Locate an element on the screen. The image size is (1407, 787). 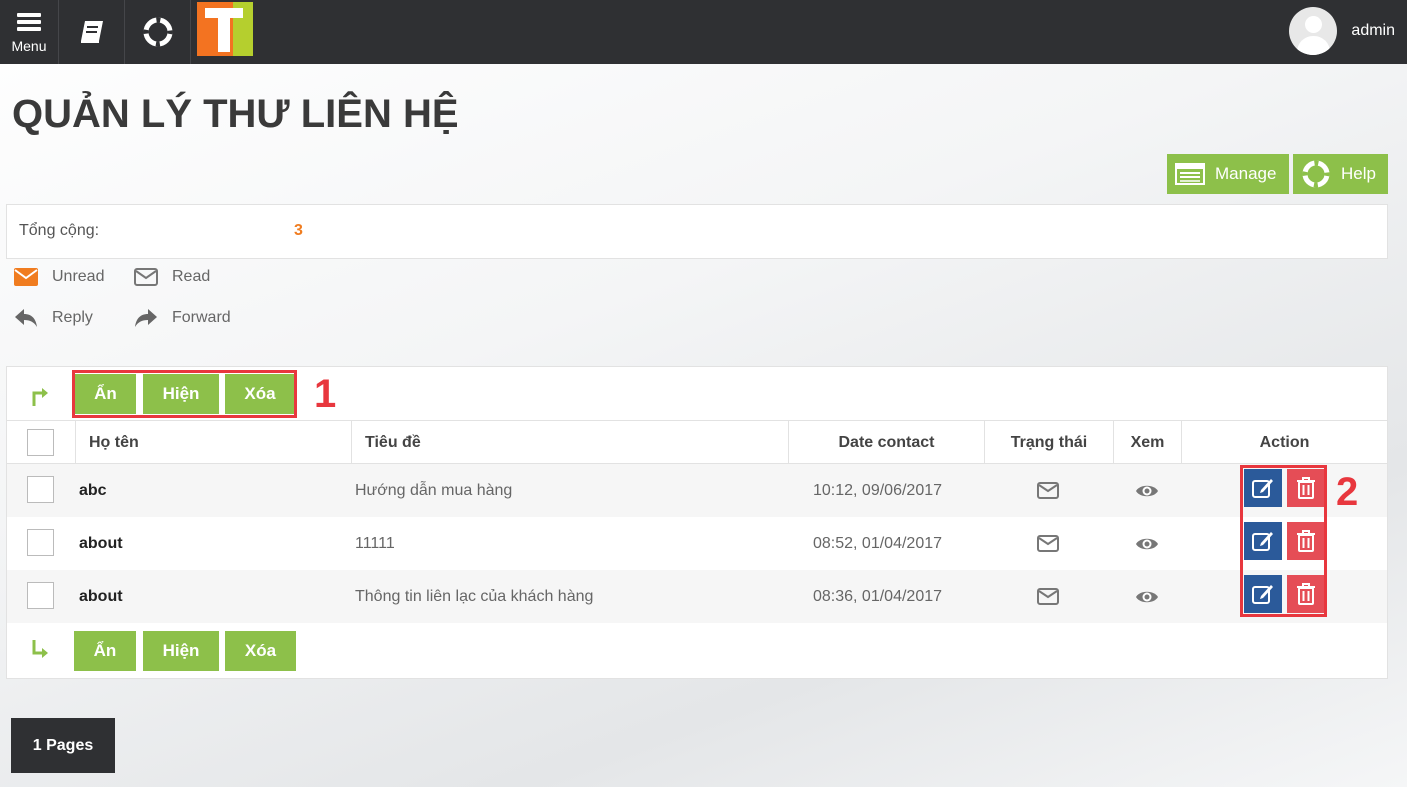
table-row: abc Hướng dẫn mua hàng 10:12, 09/06/2017 is located at coordinates (697, 490).